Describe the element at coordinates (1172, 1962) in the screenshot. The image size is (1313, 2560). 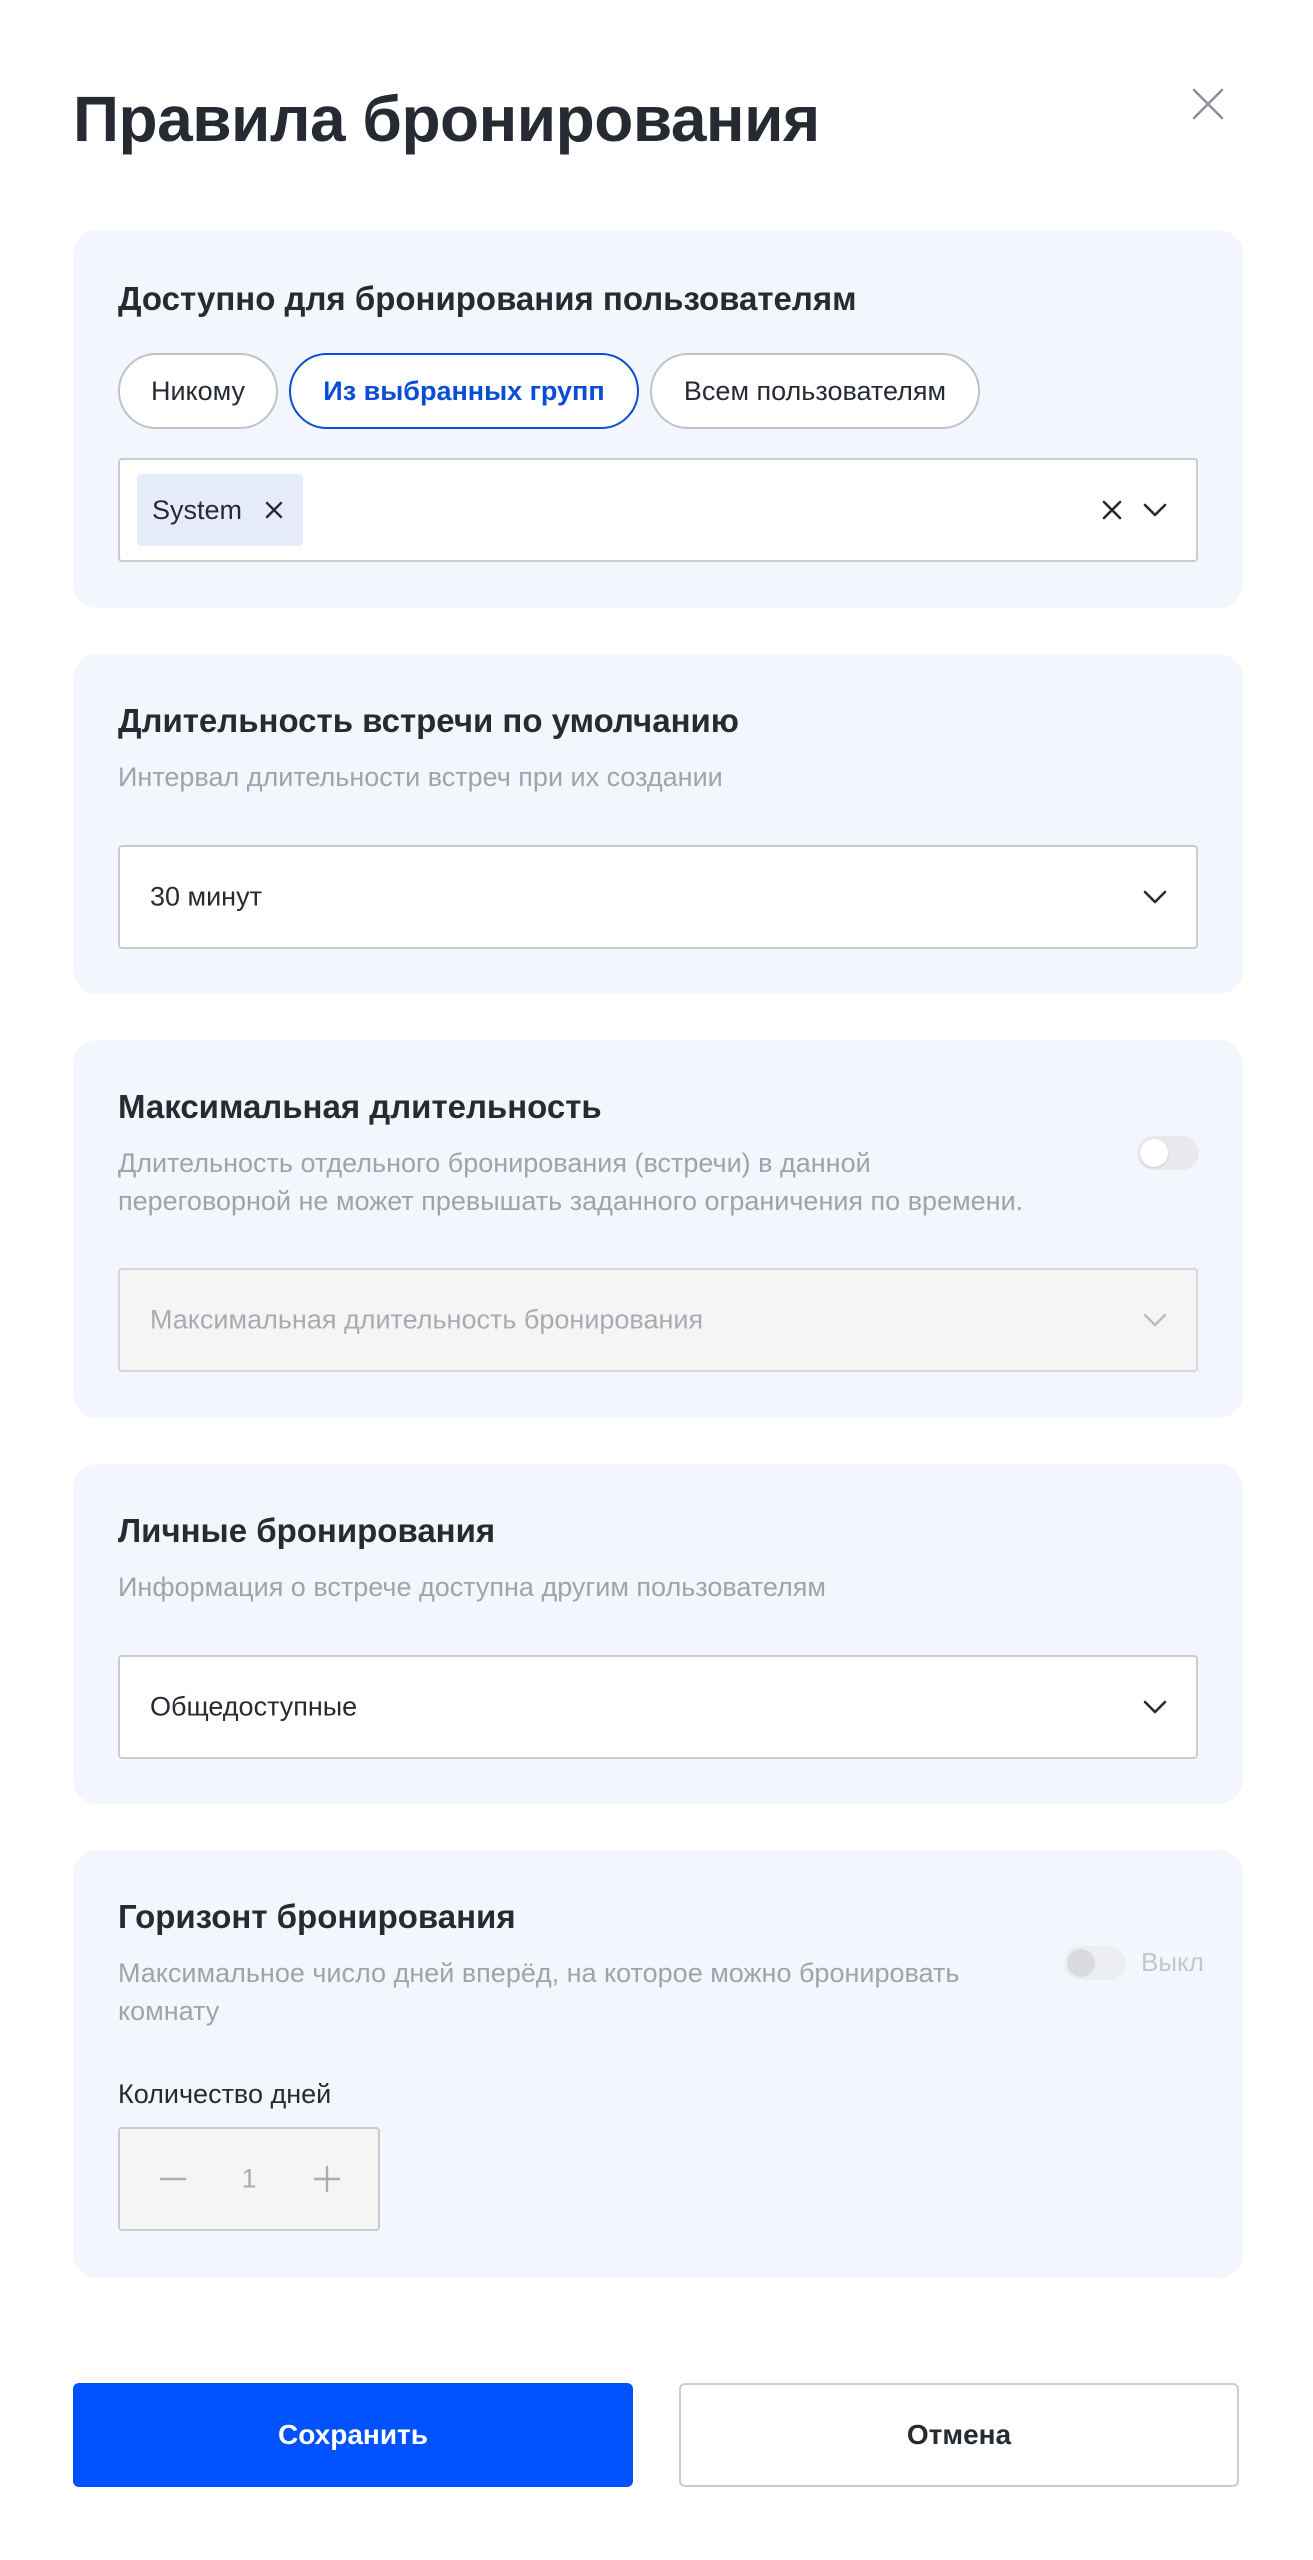
I see `booking-horizon-toggle-label: Выкл` at that location.